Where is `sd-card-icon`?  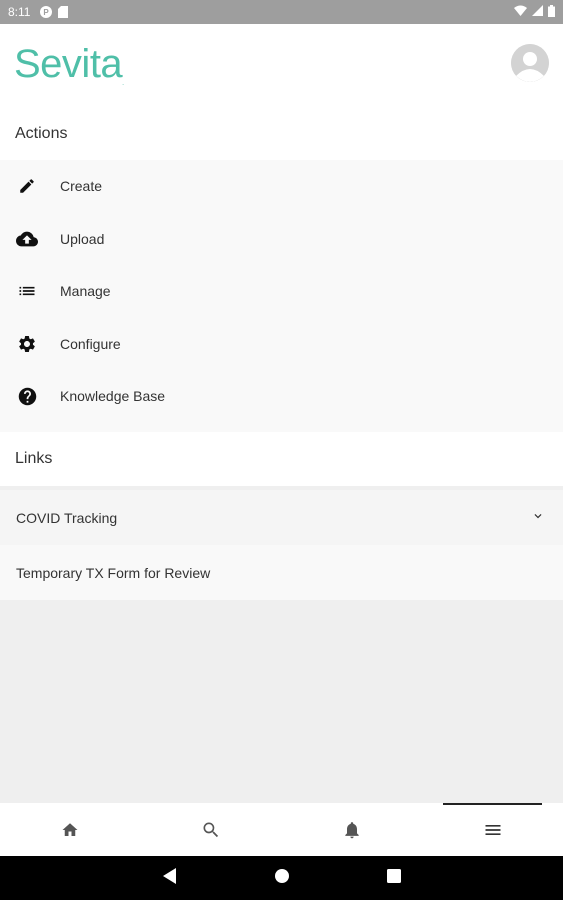
sd-card-icon is located at coordinates (63, 12).